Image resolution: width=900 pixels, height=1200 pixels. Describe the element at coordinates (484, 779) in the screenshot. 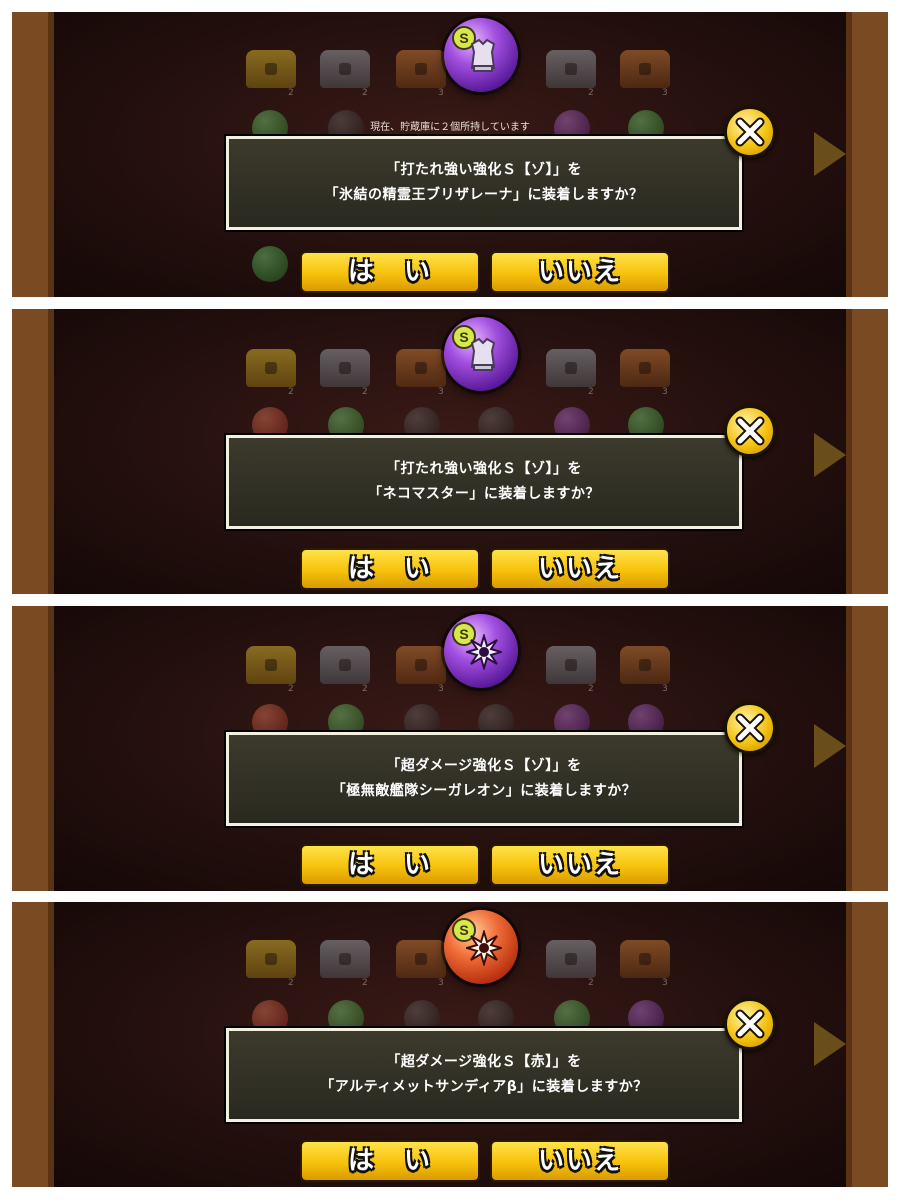

I see `confirm-dialog: 「超ダメージ強化Ｓ【ゾ】」を 「極無敵艦隊シーガレオン」に装着しますか？` at that location.